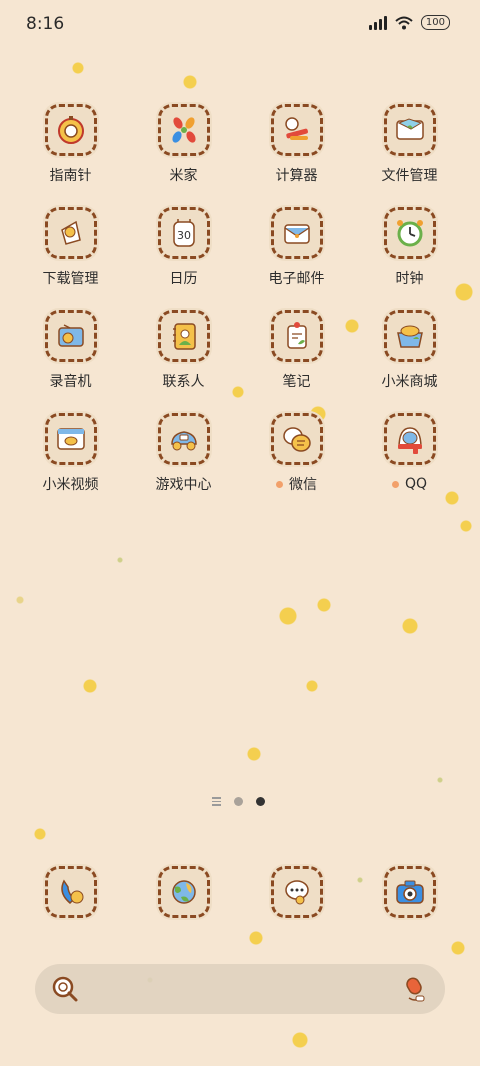 The image size is (480, 1066). What do you see at coordinates (409, 176) in the screenshot?
I see `app-label: 文件管理` at bounding box center [409, 176].